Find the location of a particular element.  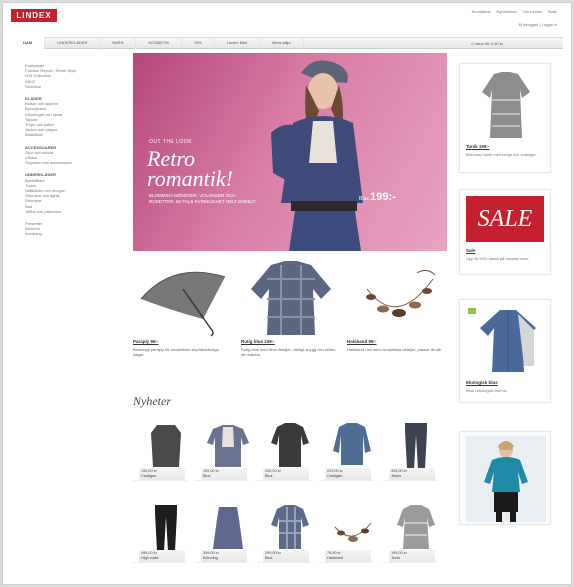

sidebar-group: Presenter Skönhet Inredning is located at coordinates (73, 229).